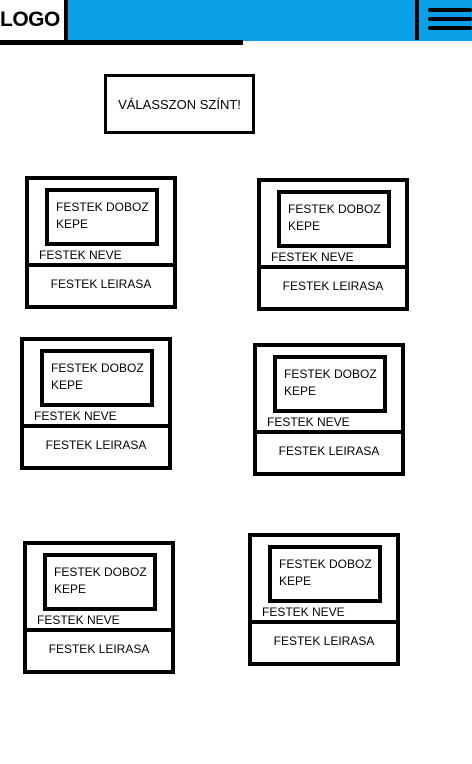  I want to click on menu-separator, so click(417, 20).